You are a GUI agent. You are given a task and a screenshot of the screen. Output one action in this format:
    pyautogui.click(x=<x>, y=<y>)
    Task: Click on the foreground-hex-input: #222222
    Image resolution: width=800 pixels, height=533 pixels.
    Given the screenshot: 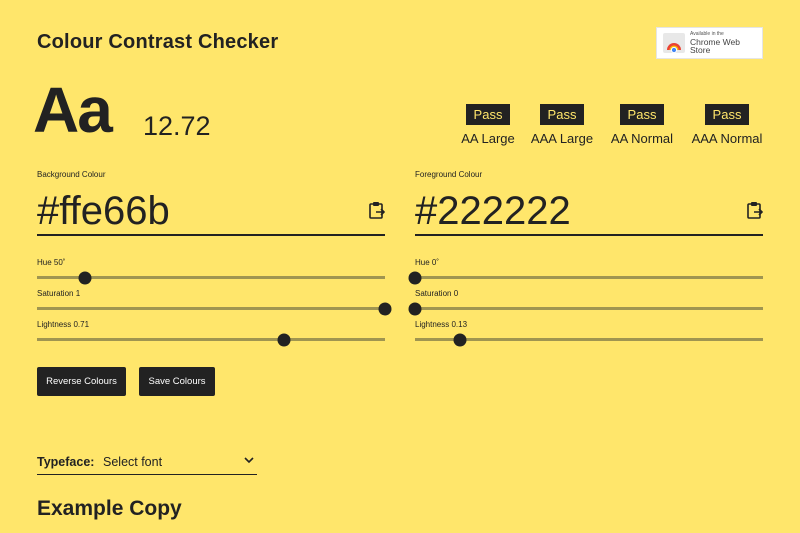 What is the action you would take?
    pyautogui.click(x=493, y=211)
    